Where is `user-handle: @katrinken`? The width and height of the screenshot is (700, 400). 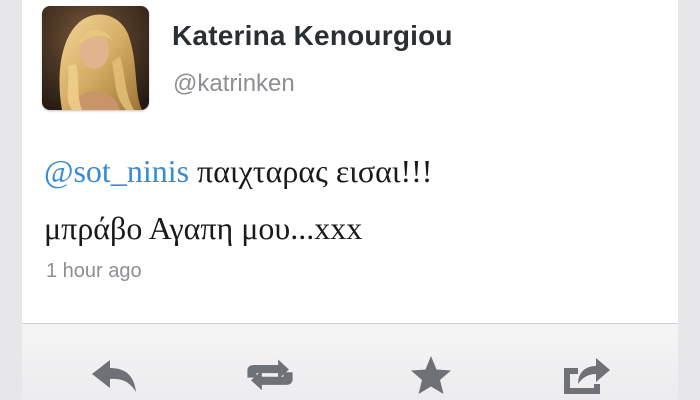 user-handle: @katrinken is located at coordinates (234, 84).